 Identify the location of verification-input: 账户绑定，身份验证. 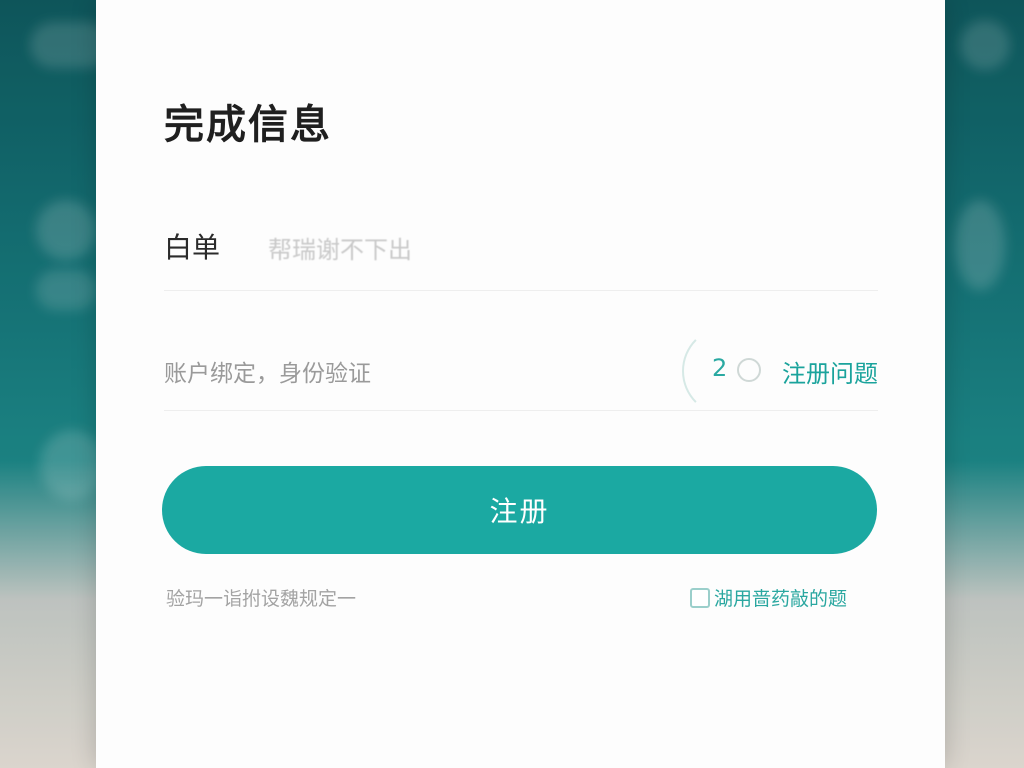
(267, 371).